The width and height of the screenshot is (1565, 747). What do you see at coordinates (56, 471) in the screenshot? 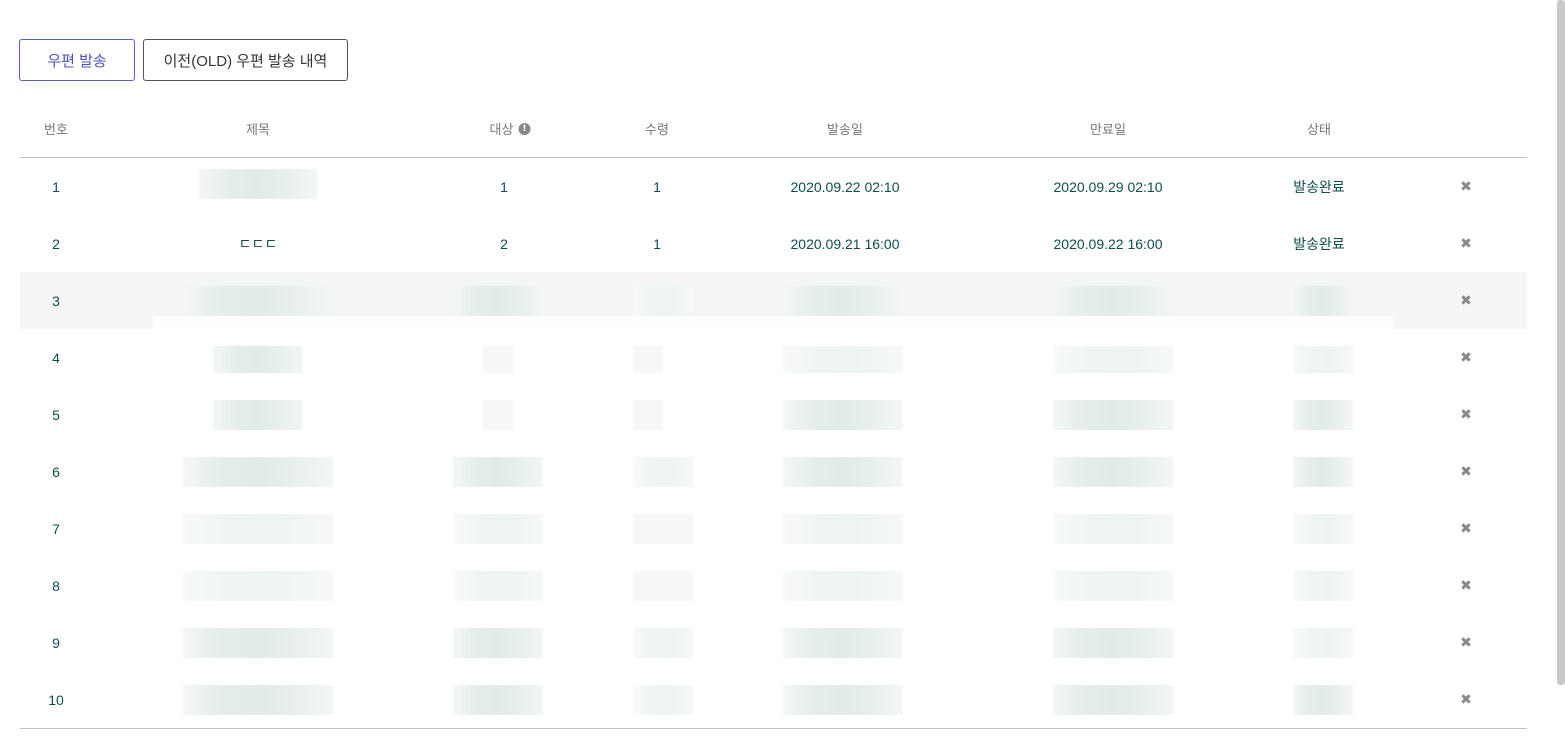
I see `row-no: 6` at bounding box center [56, 471].